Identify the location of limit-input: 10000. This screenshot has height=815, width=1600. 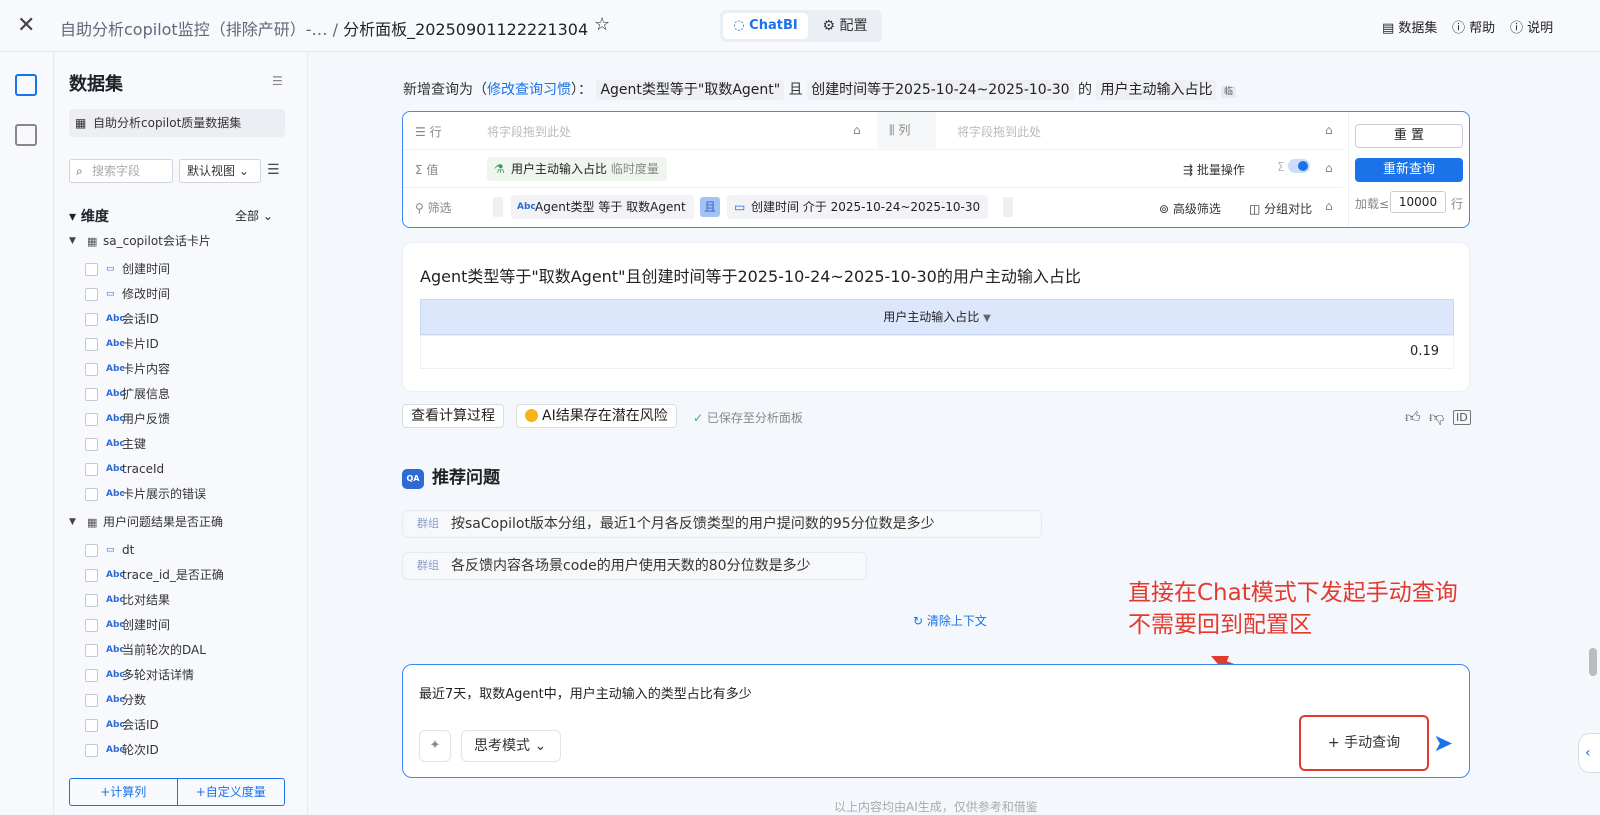
(1418, 202).